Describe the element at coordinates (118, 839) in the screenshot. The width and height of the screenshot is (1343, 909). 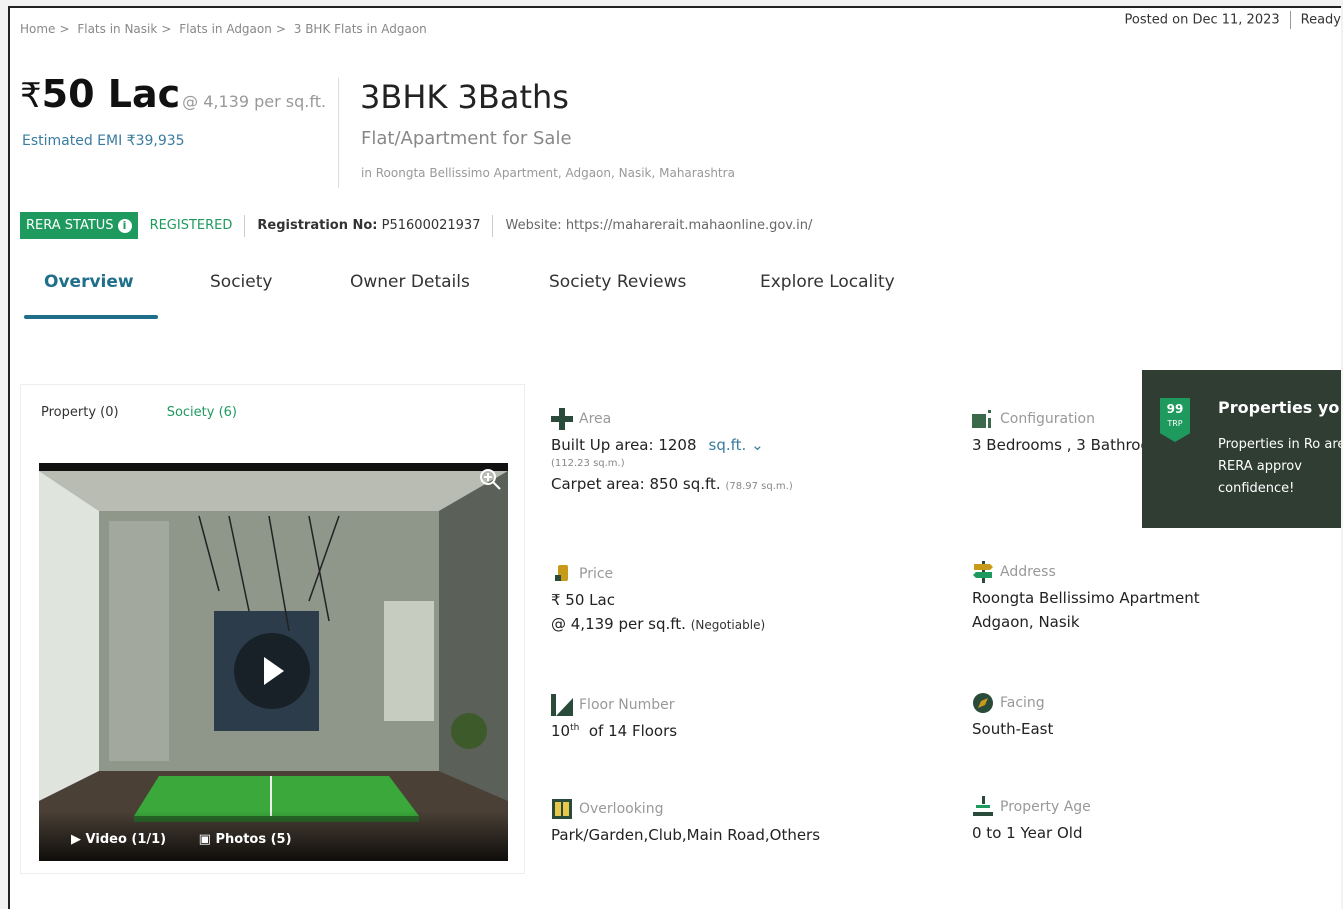
I see `video-link: ▶ Video (1/1)` at that location.